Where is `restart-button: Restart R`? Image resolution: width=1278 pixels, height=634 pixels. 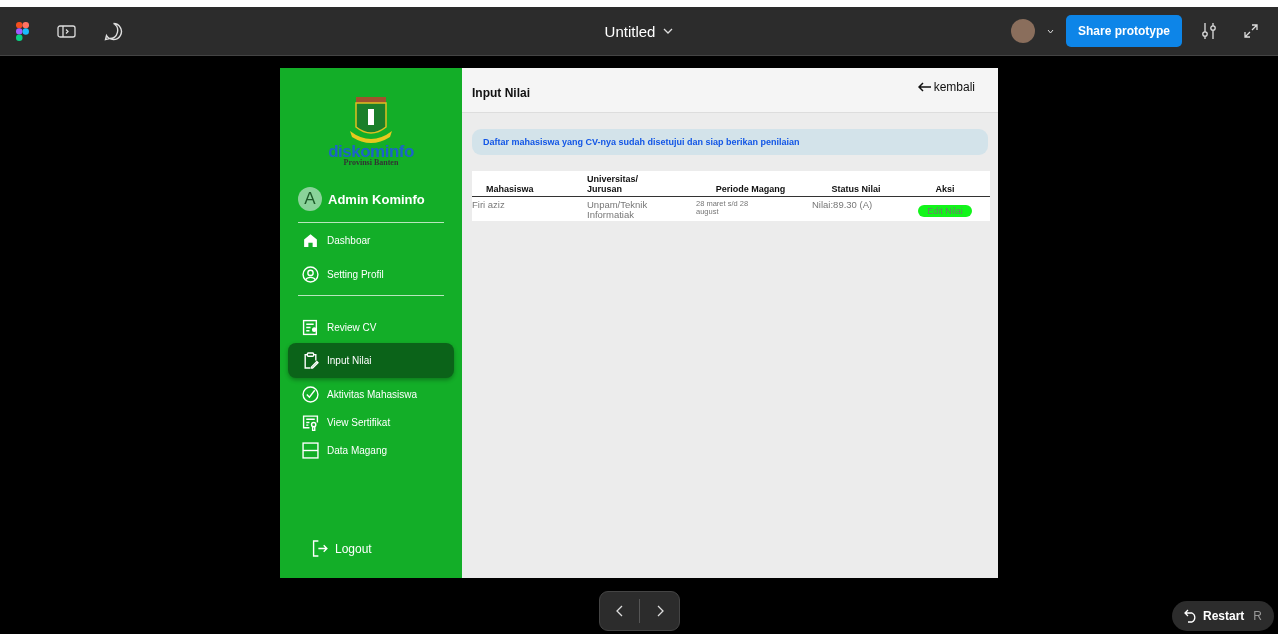 restart-button: Restart R is located at coordinates (1223, 616).